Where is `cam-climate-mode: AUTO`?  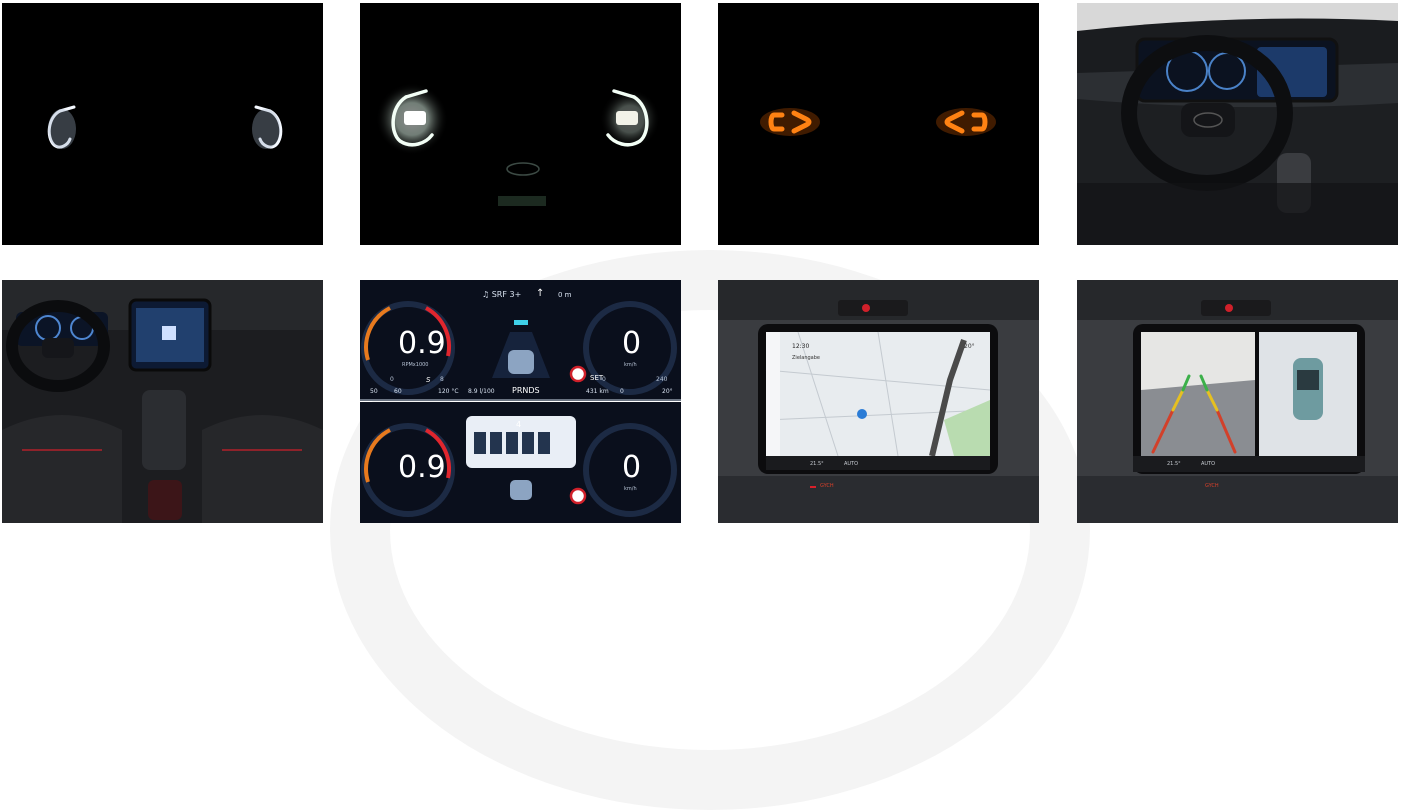 cam-climate-mode: AUTO is located at coordinates (1208, 464).